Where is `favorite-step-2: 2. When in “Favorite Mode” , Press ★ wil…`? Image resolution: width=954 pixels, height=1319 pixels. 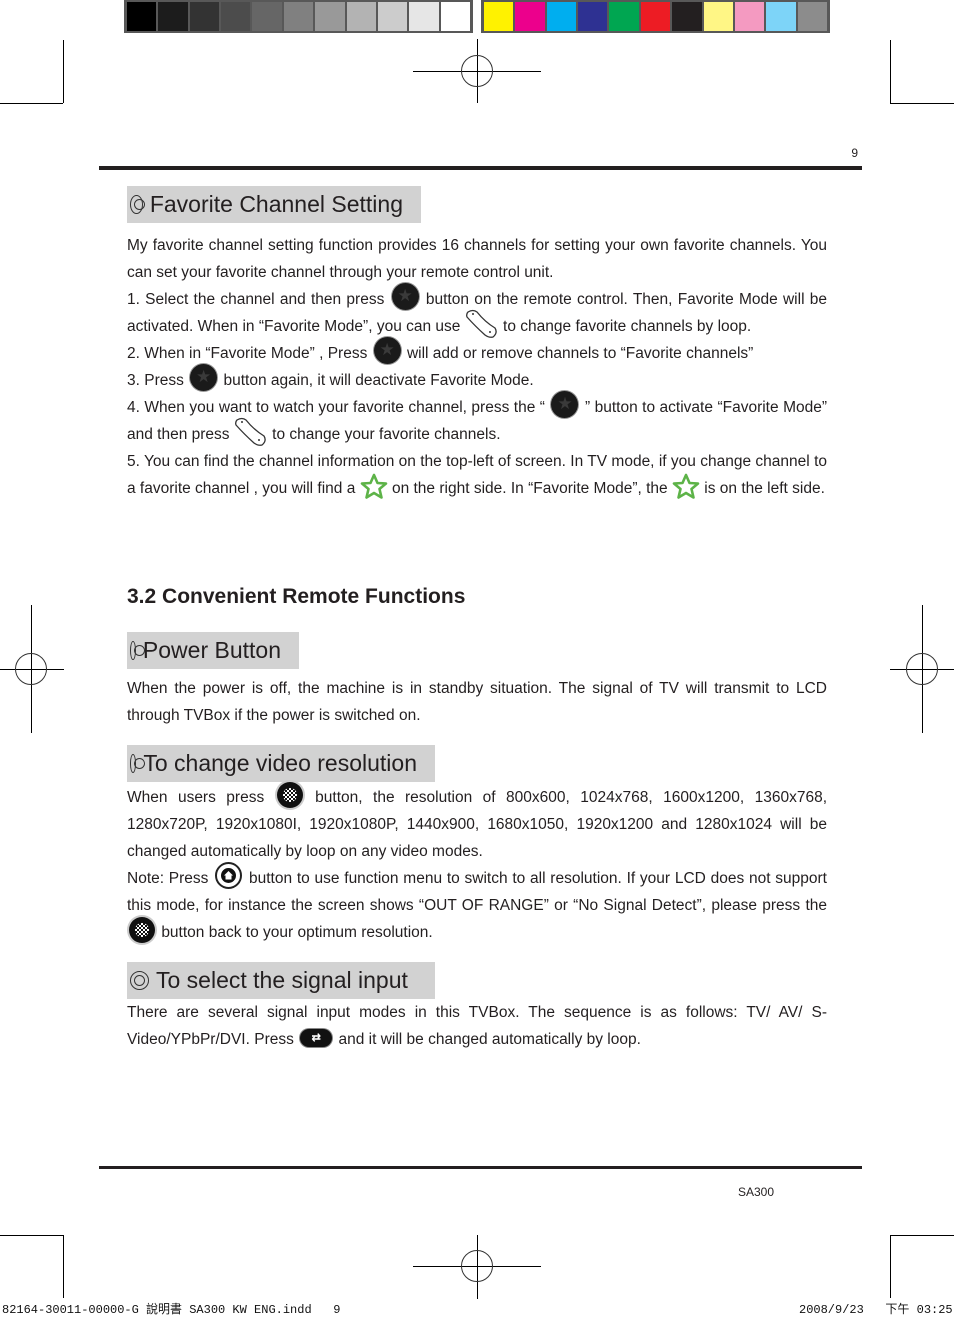 favorite-step-2: 2. When in “Favorite Mode” , Press ★ wil… is located at coordinates (477, 352).